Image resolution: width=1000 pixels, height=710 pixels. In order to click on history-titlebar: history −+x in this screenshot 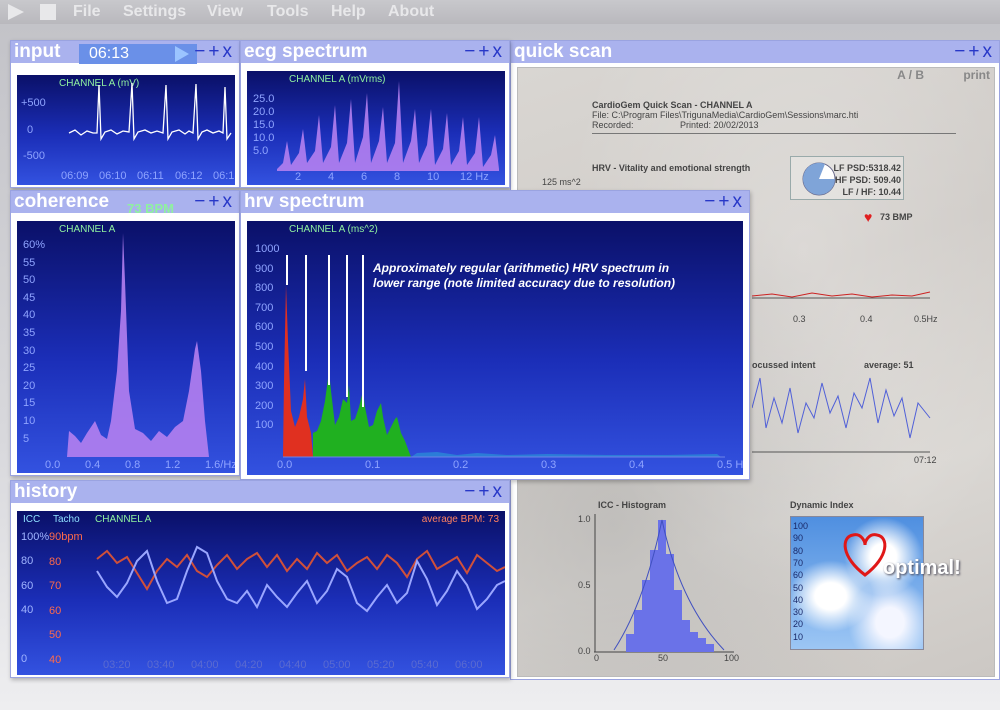, I will do `click(260, 492)`.